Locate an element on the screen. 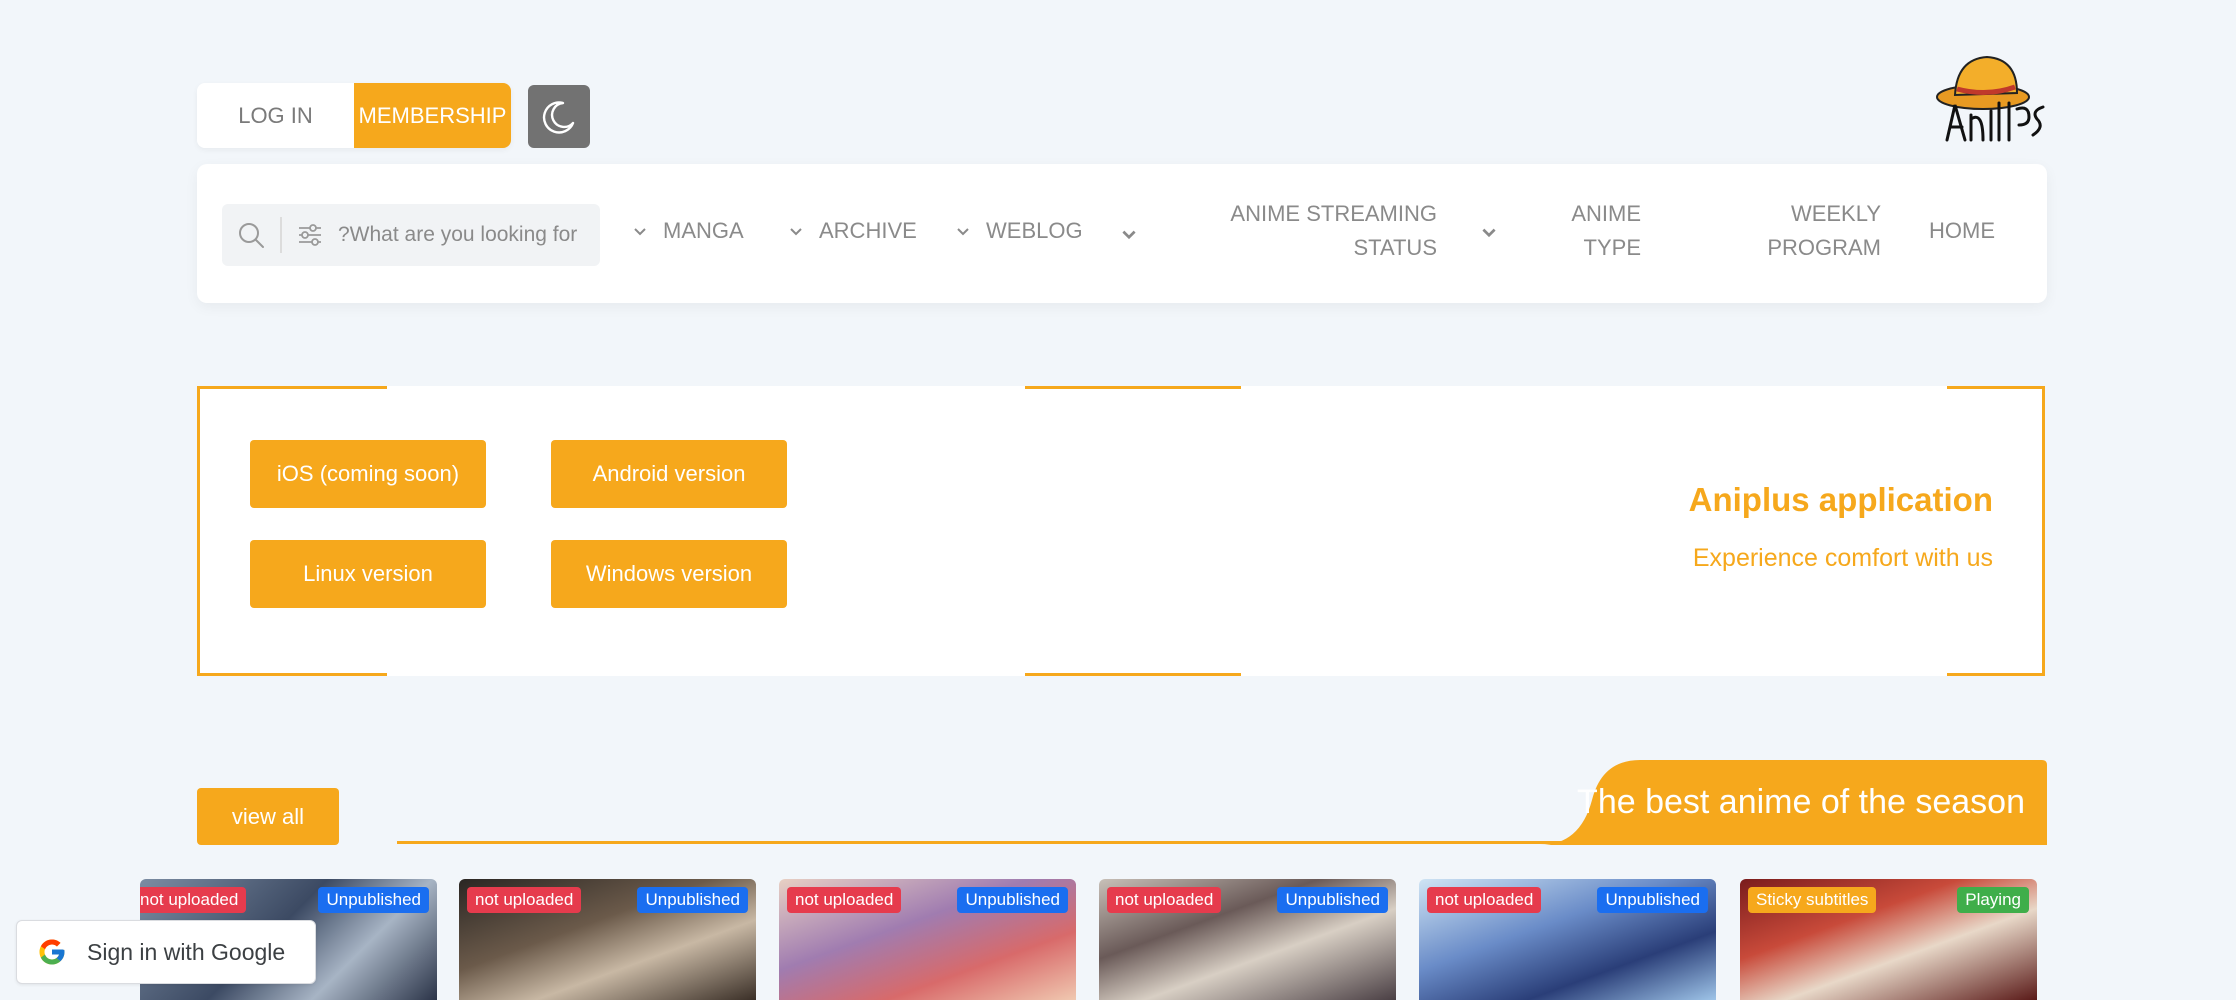 This screenshot has width=2236, height=1000. section-title: The best anime of the season is located at coordinates (1801, 802).